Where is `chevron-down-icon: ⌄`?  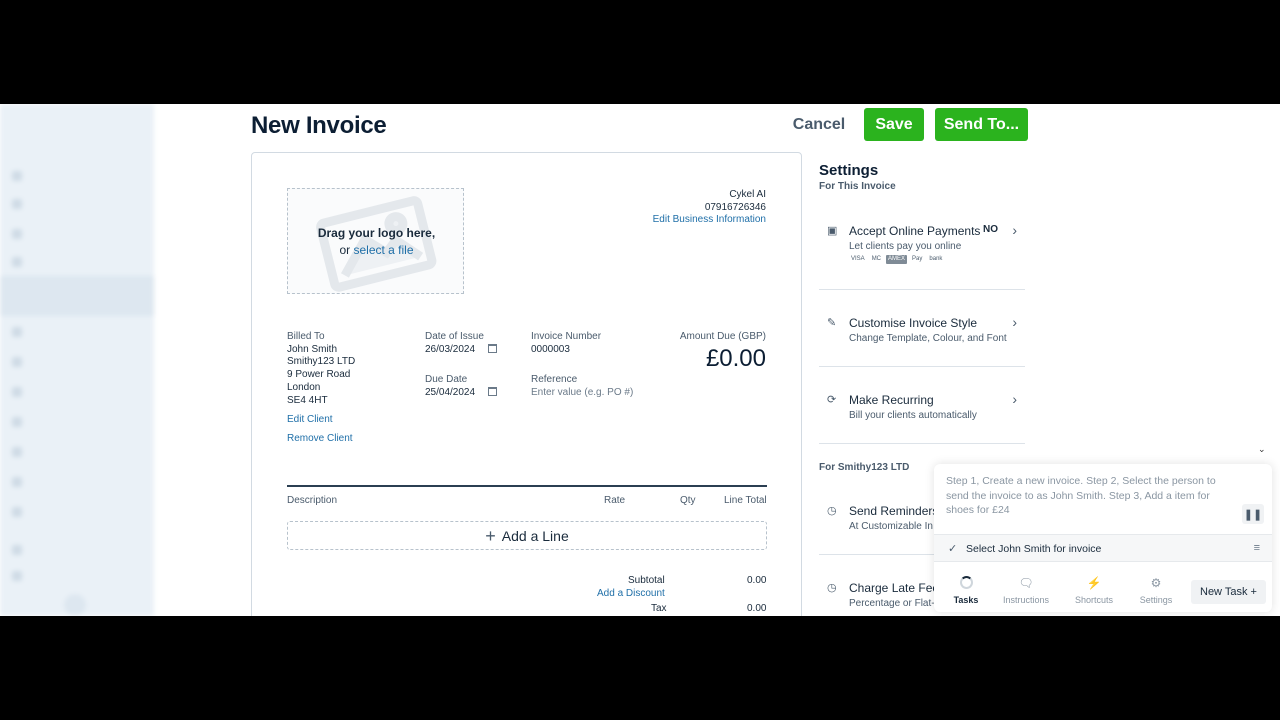
chevron-down-icon: ⌄ is located at coordinates (1262, 449).